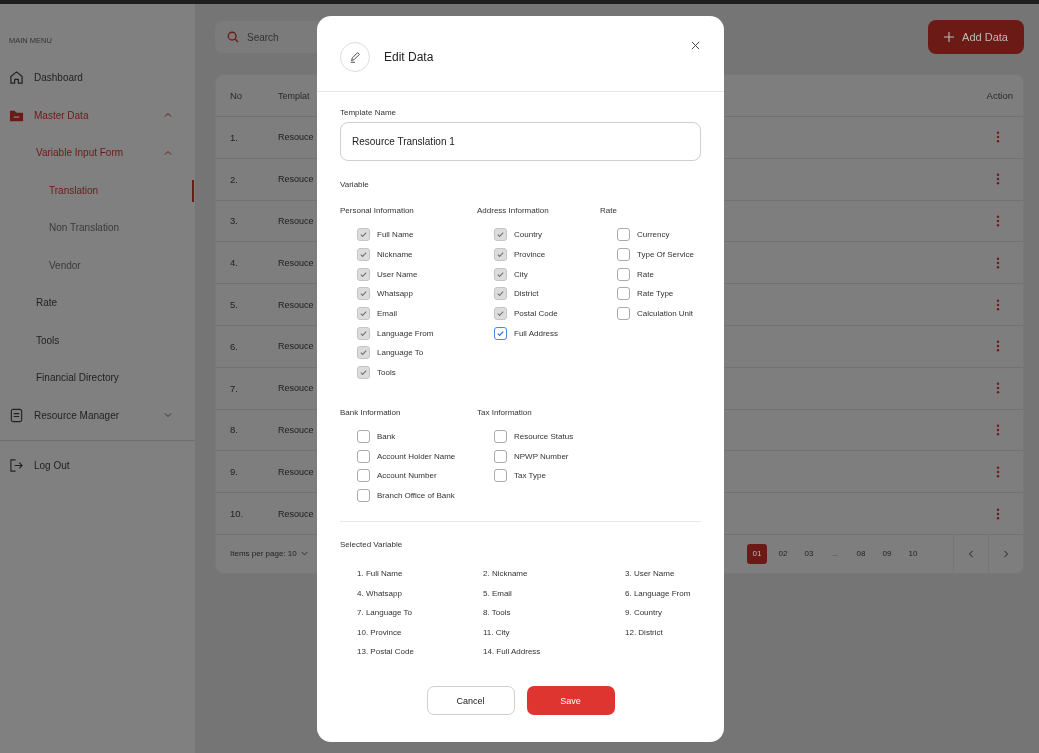  I want to click on checkbox-option: Resource Status, so click(534, 436).